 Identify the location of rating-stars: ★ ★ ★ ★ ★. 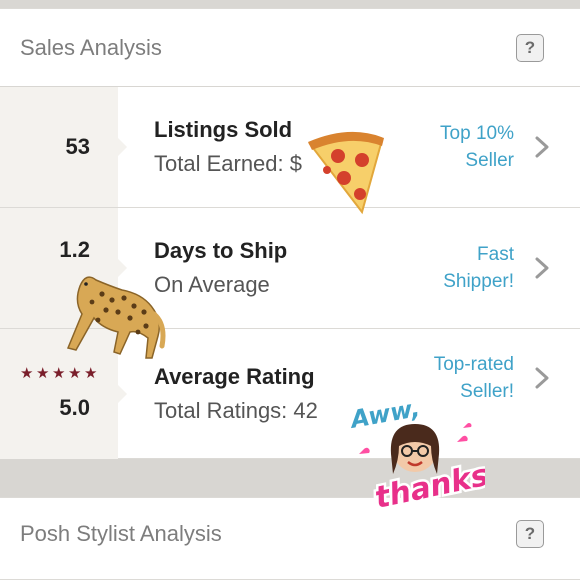
(59, 373).